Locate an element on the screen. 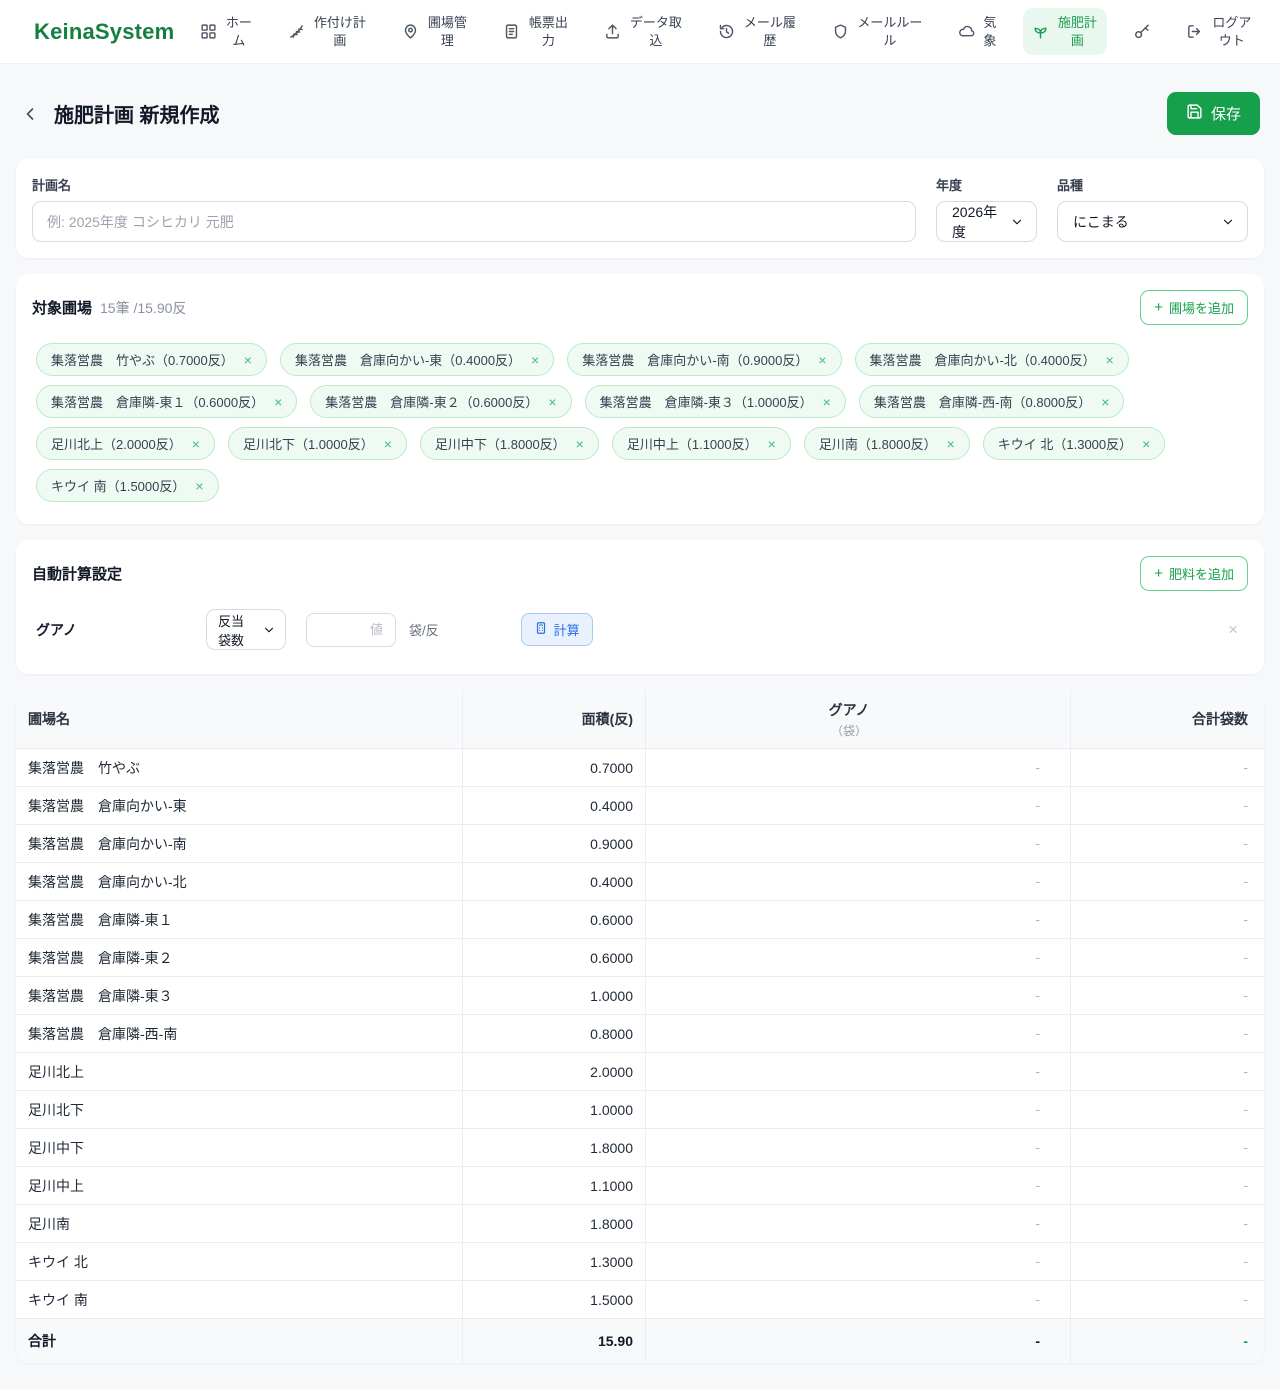  field-tag-label: キウイ 北（1.3000反） is located at coordinates (1065, 444).